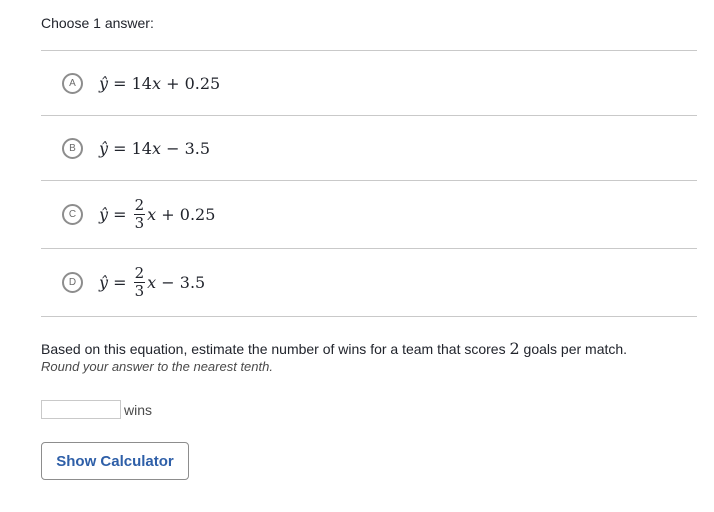  What do you see at coordinates (369, 282) in the screenshot?
I see `choice-d: D ŷ = 23x − 3.5` at bounding box center [369, 282].